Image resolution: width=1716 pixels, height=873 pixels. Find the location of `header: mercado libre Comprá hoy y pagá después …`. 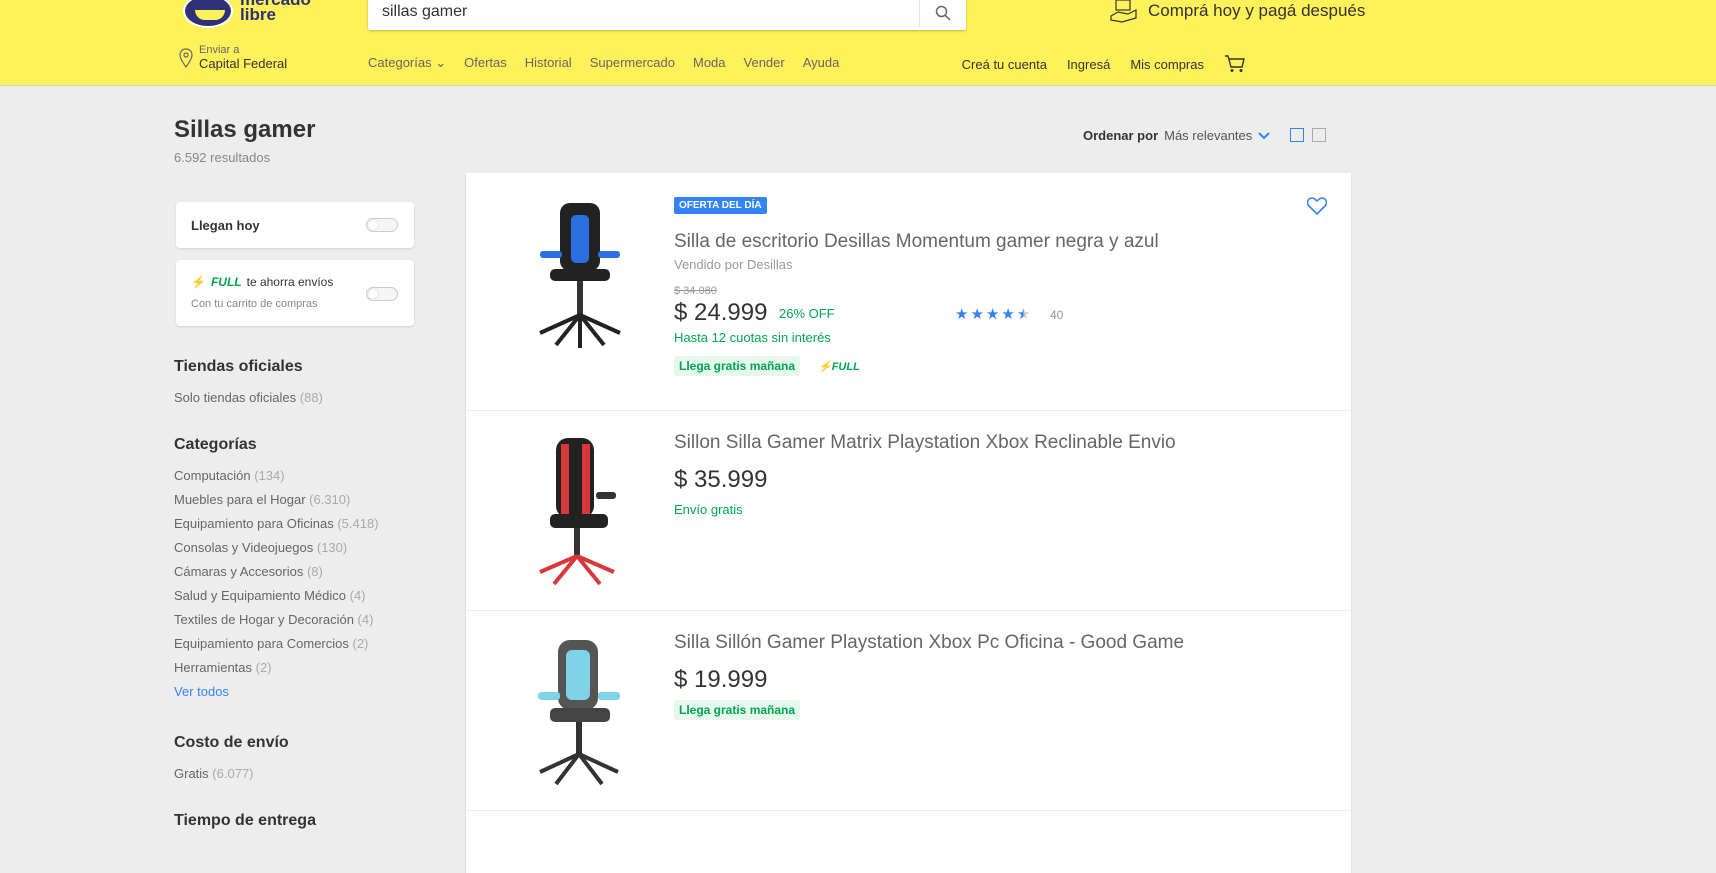

header: mercado libre Comprá hoy y pagá después … is located at coordinates (858, 42).